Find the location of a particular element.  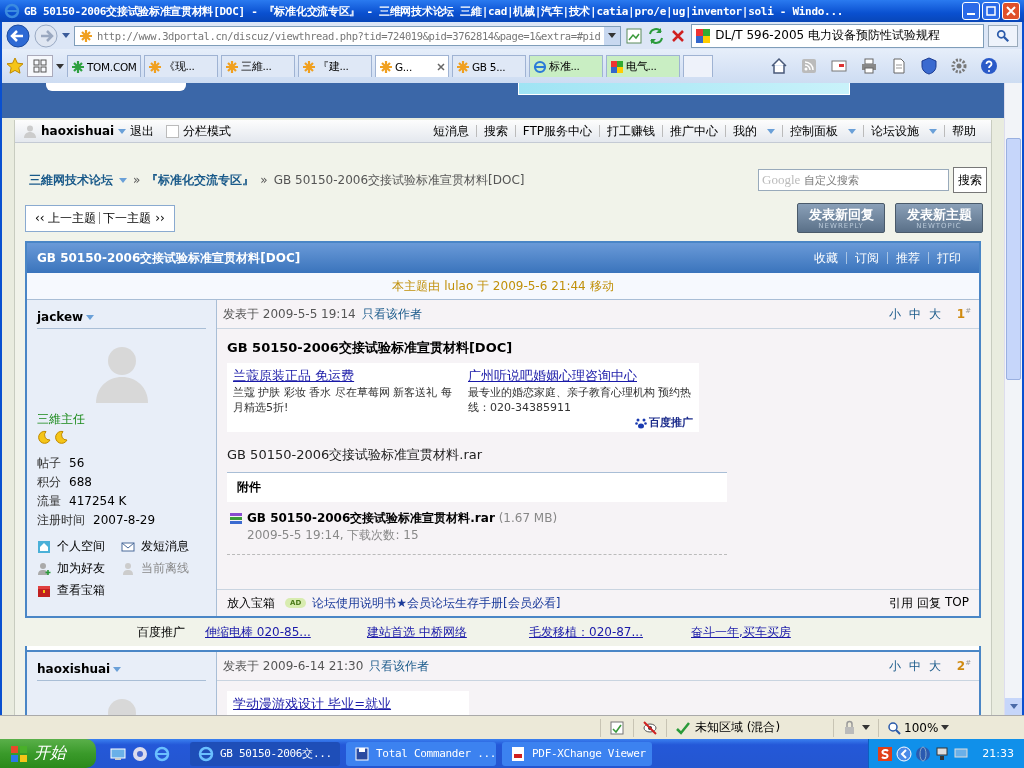

menu-link: 短消息 is located at coordinates (450, 131).